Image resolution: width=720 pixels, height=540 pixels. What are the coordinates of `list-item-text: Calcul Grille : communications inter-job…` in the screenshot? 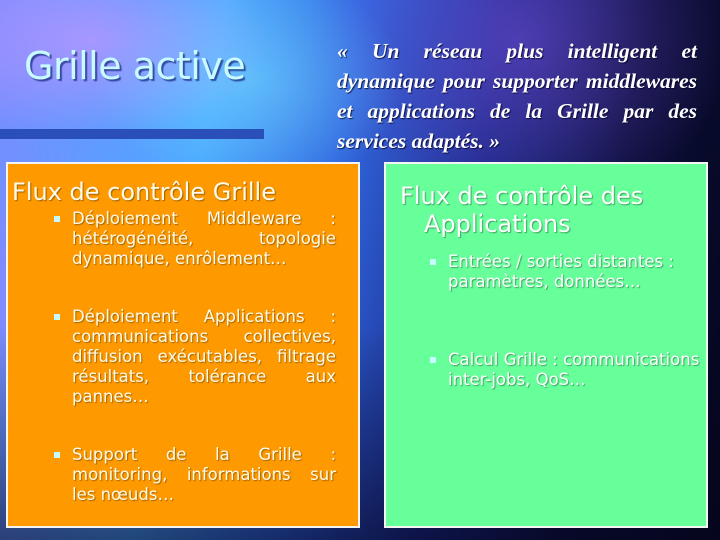 It's located at (574, 369).